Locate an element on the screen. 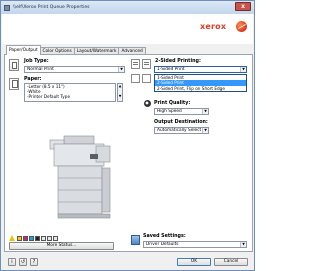 This screenshot has width=320, height=271. output-destination-select: Automatically Select ▼ is located at coordinates (181, 130).